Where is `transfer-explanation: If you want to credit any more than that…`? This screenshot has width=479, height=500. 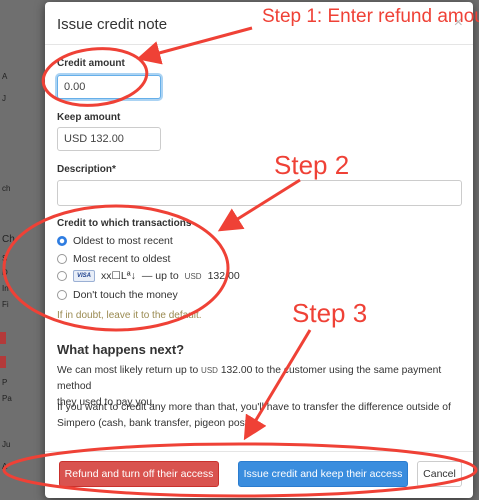
transfer-explanation: If you want to credit any more than that… is located at coordinates (259, 416).